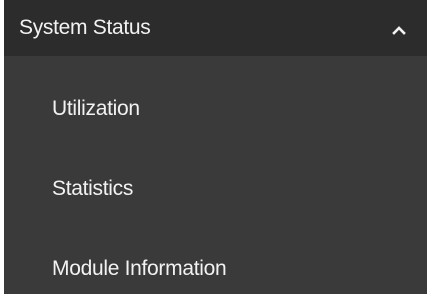  What do you see at coordinates (139, 268) in the screenshot?
I see `menu-item-label: Module Information` at bounding box center [139, 268].